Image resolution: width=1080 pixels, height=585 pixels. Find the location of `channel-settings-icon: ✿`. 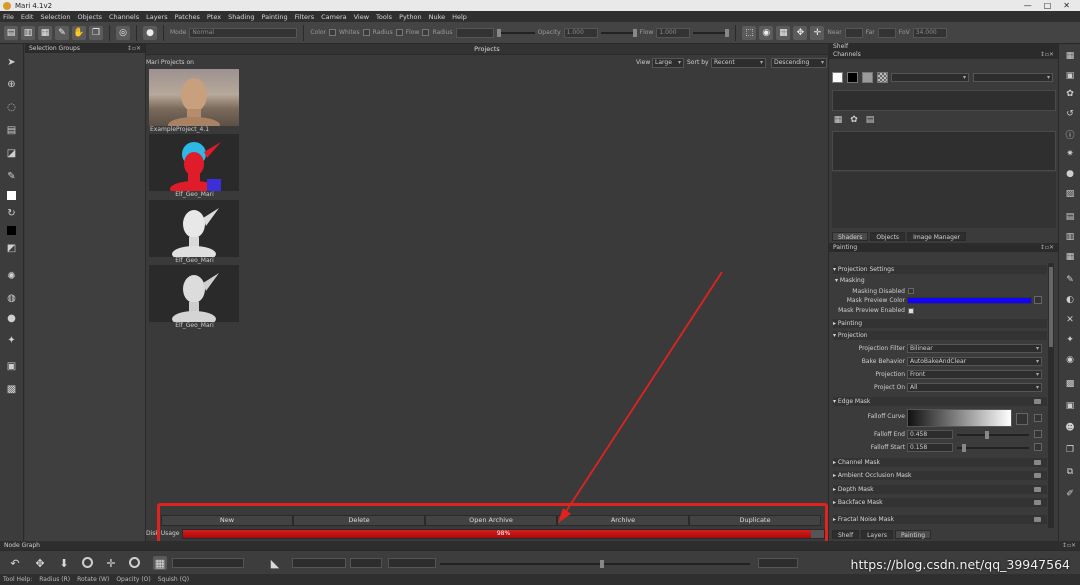

channel-settings-icon: ✿ is located at coordinates (854, 120).